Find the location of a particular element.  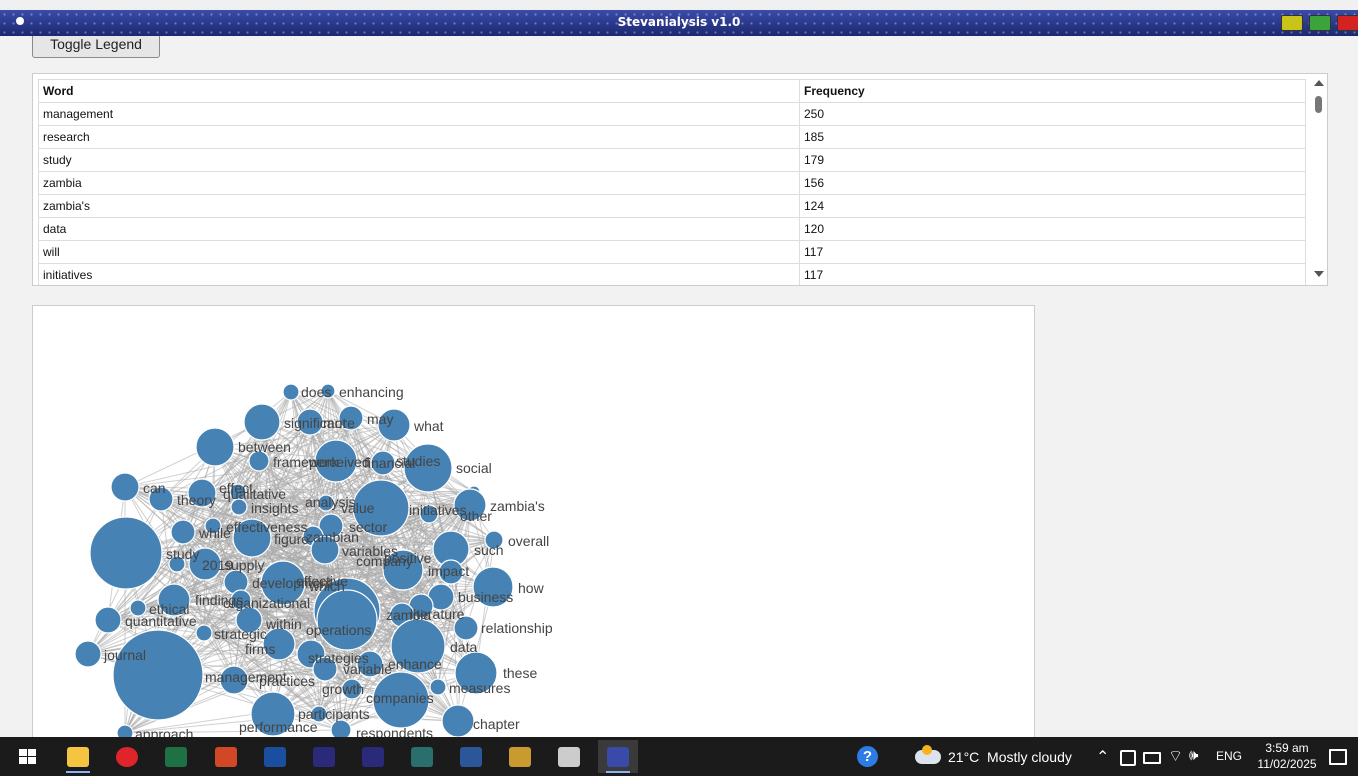

frequency-cell: 120 is located at coordinates (1052, 229).